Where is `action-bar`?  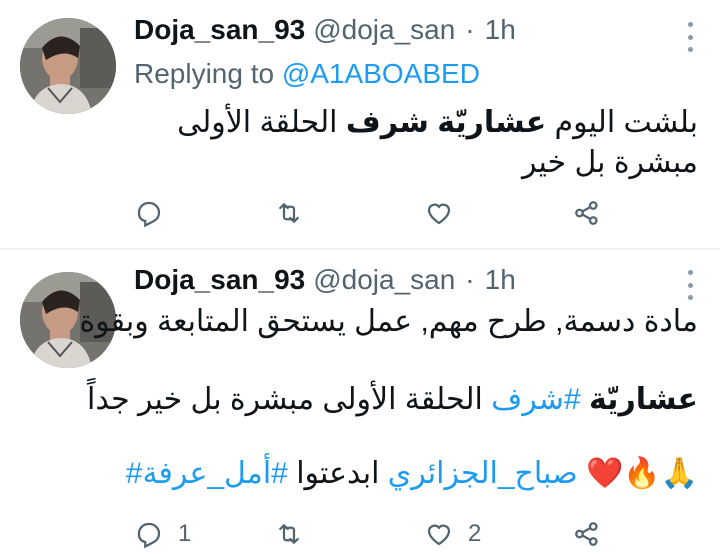
action-bar is located at coordinates (384, 213).